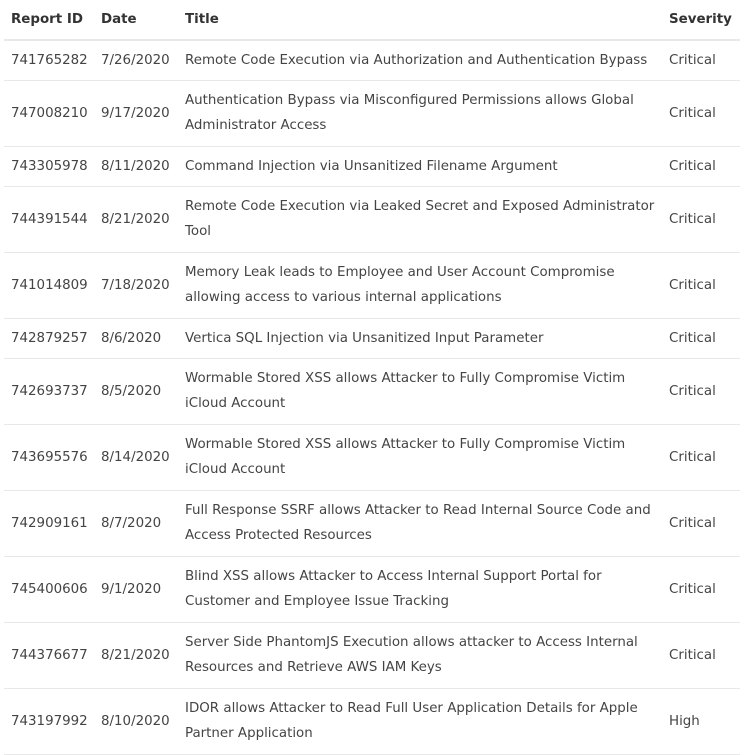 This screenshot has height=755, width=744. What do you see at coordinates (136, 457) in the screenshot?
I see `date-cell: 8/14/2020` at bounding box center [136, 457].